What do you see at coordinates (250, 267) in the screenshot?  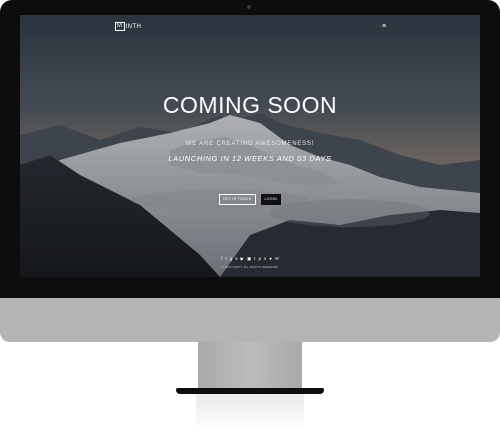 I see `copyright-text: © 2015 NINTH. ALL RIGHTS RESERVED` at bounding box center [250, 267].